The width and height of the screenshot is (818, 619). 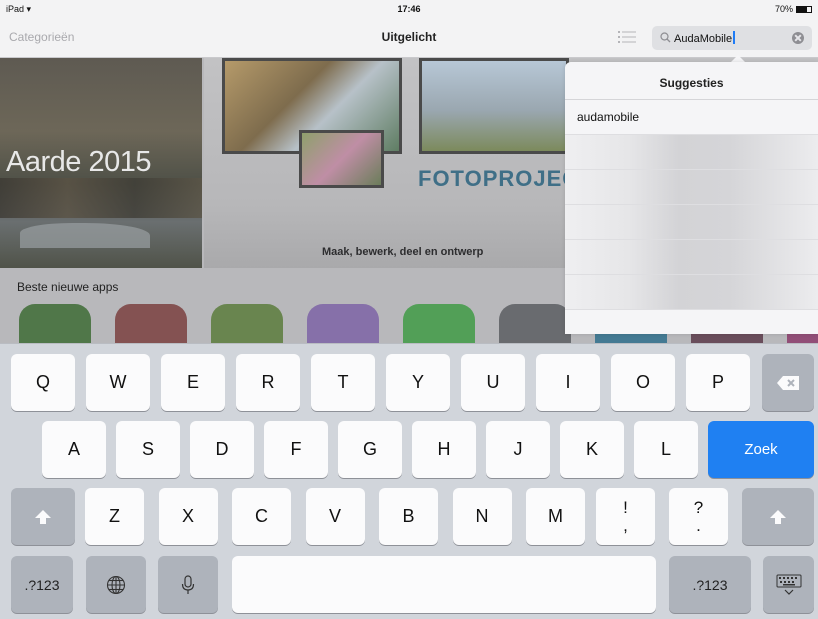 I want to click on list-icon, so click(x=627, y=37).